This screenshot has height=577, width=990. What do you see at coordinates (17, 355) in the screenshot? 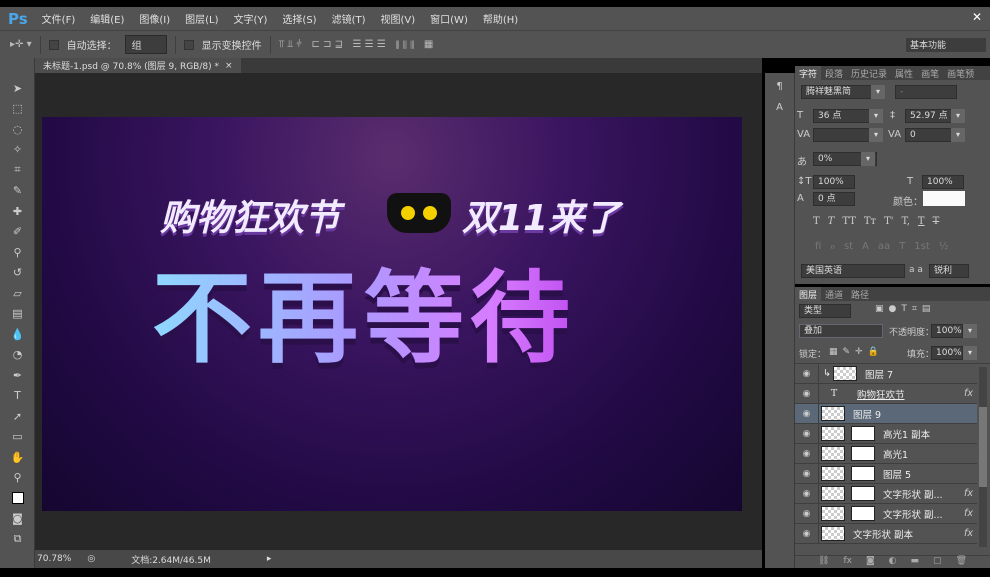
I see `dodge-tool-icon: ◔` at bounding box center [17, 355].